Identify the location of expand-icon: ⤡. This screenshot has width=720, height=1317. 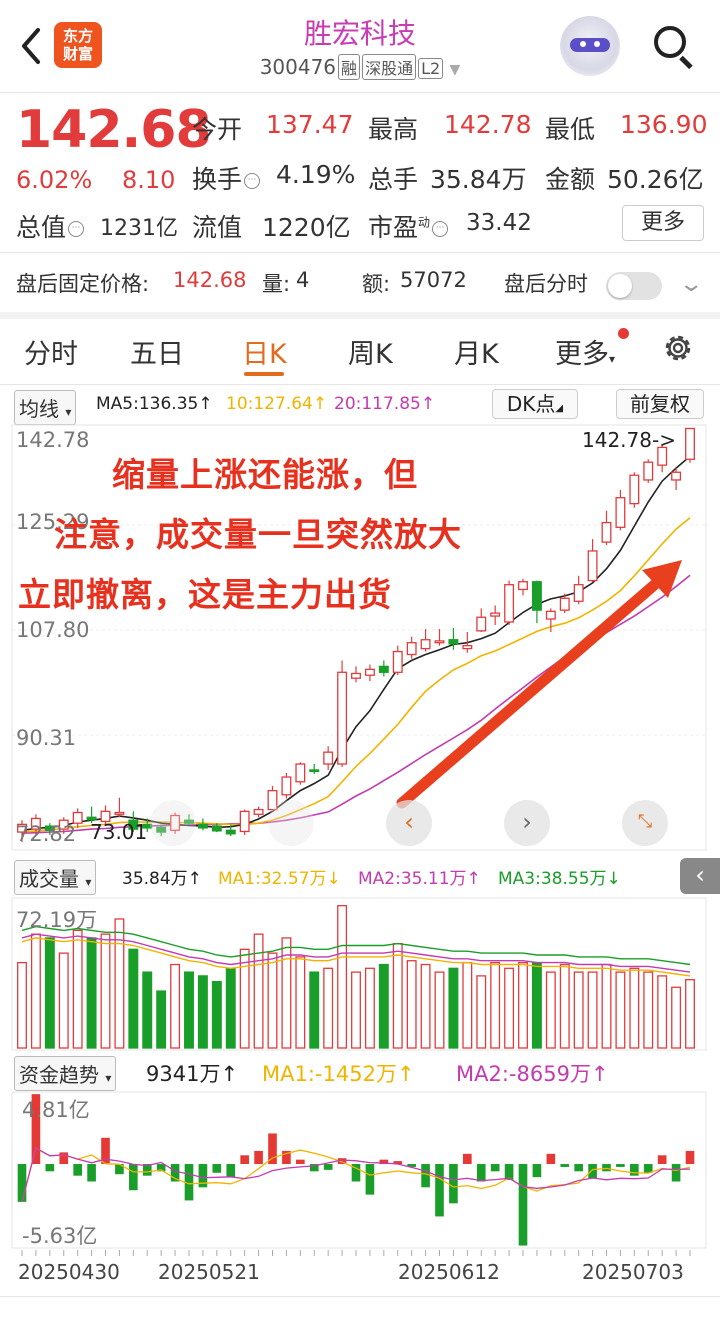
(645, 821).